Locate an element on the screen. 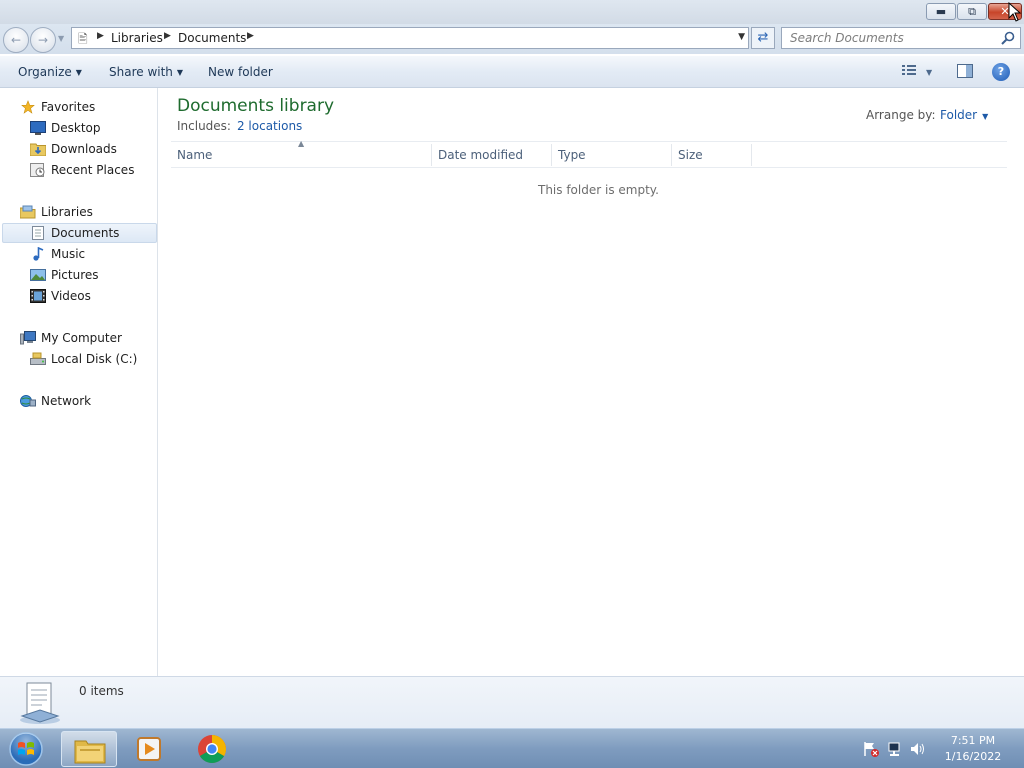  network-status-icon is located at coordinates (894, 749).